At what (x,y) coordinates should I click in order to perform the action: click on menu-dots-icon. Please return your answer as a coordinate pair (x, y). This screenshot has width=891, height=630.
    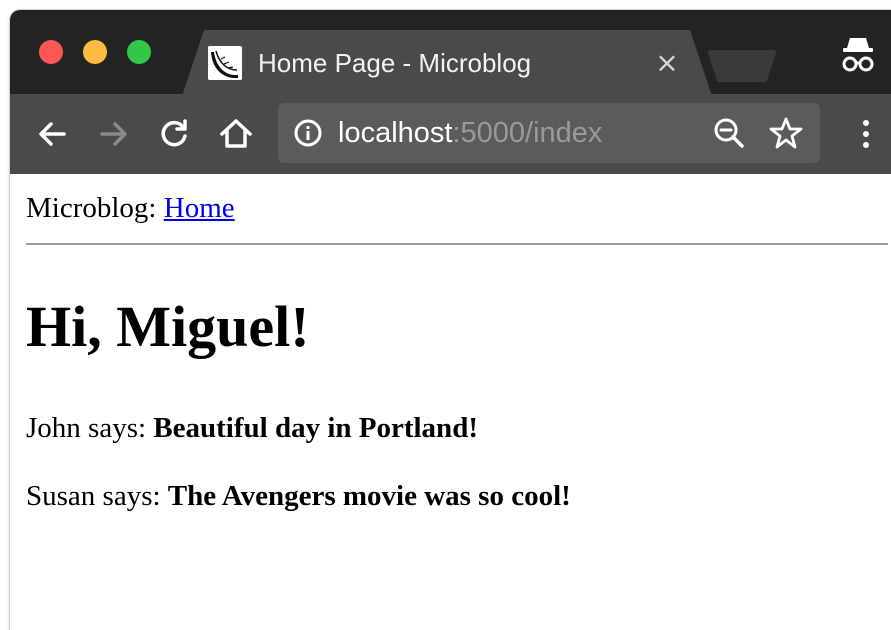
    Looking at the image, I should click on (866, 134).